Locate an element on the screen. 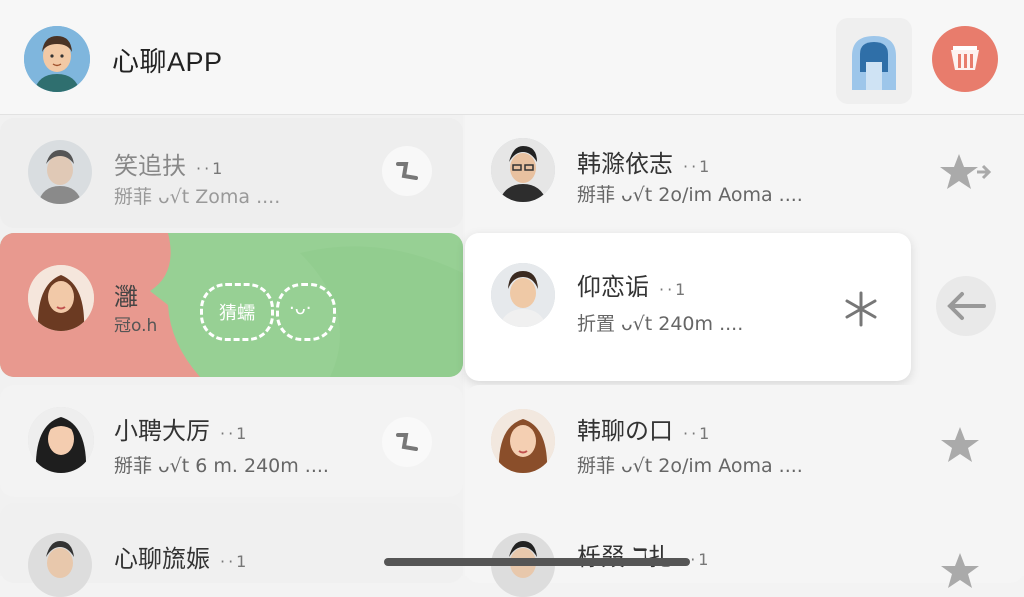  contact-name: 栎叕 ℸ扎 ··1 is located at coordinates (644, 557).